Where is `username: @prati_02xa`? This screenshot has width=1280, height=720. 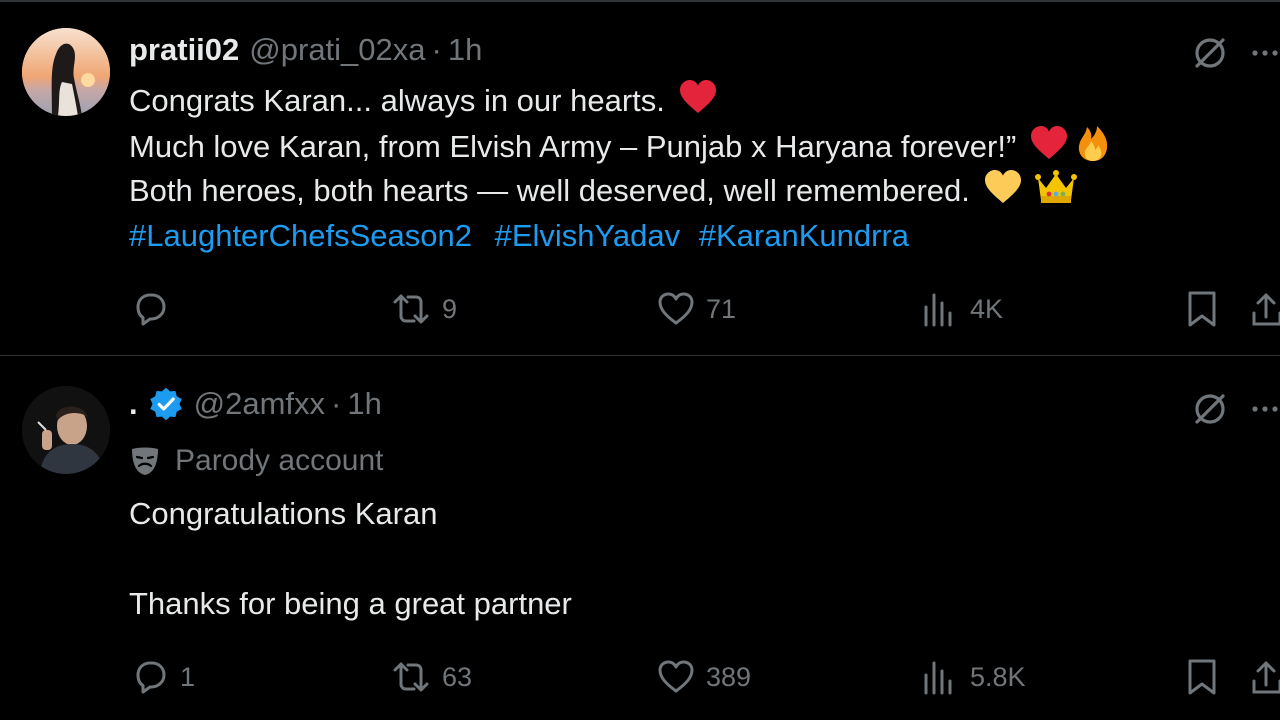
username: @prati_02xa is located at coordinates (337, 50).